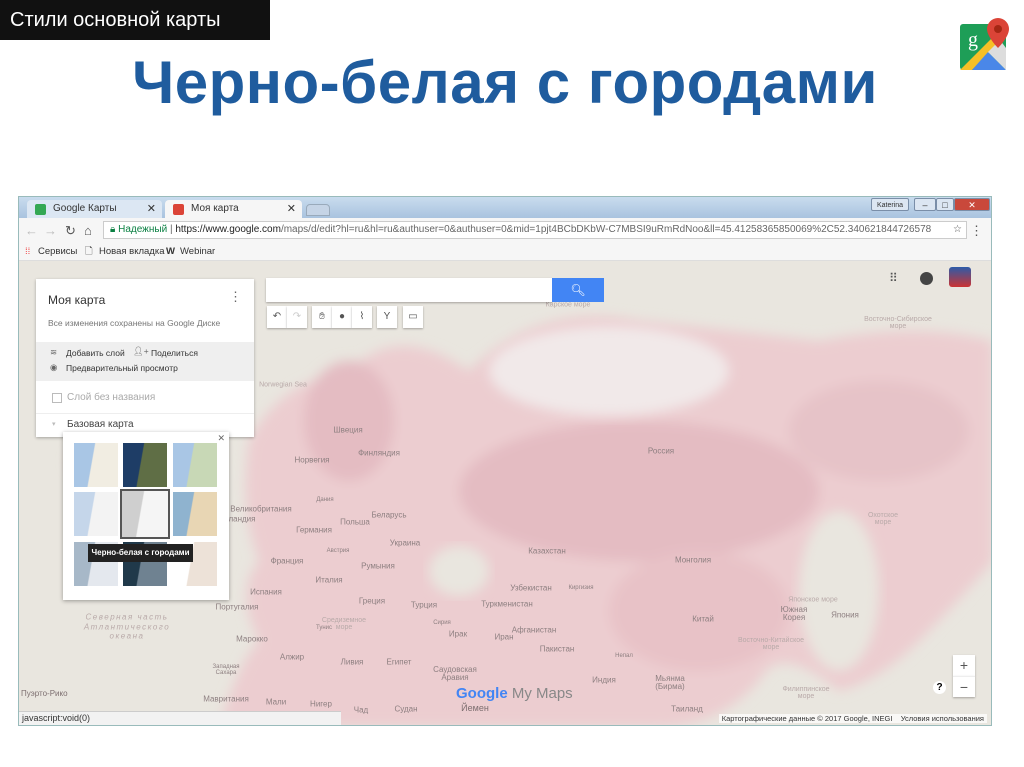  Describe the element at coordinates (31, 230) in the screenshot. I see `back-icon: ←` at that location.